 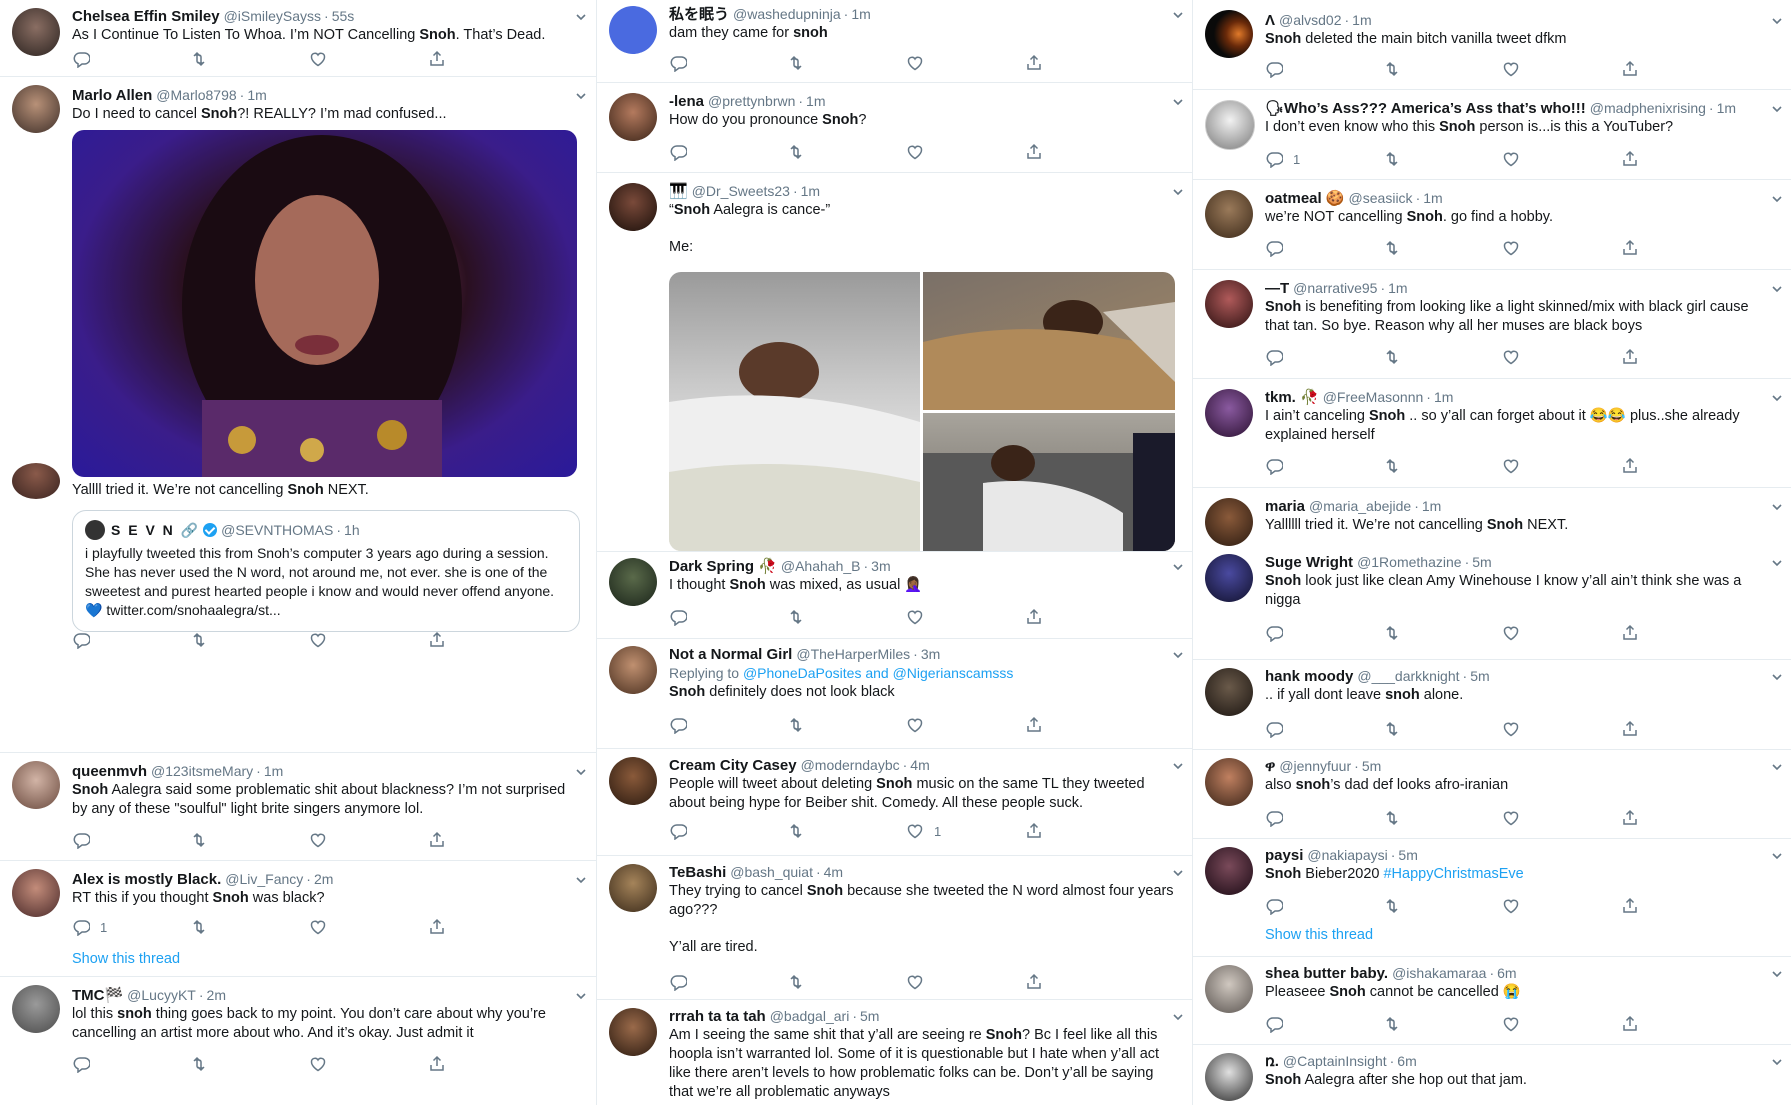 I want to click on timestamp: 6m, so click(x=1406, y=1061).